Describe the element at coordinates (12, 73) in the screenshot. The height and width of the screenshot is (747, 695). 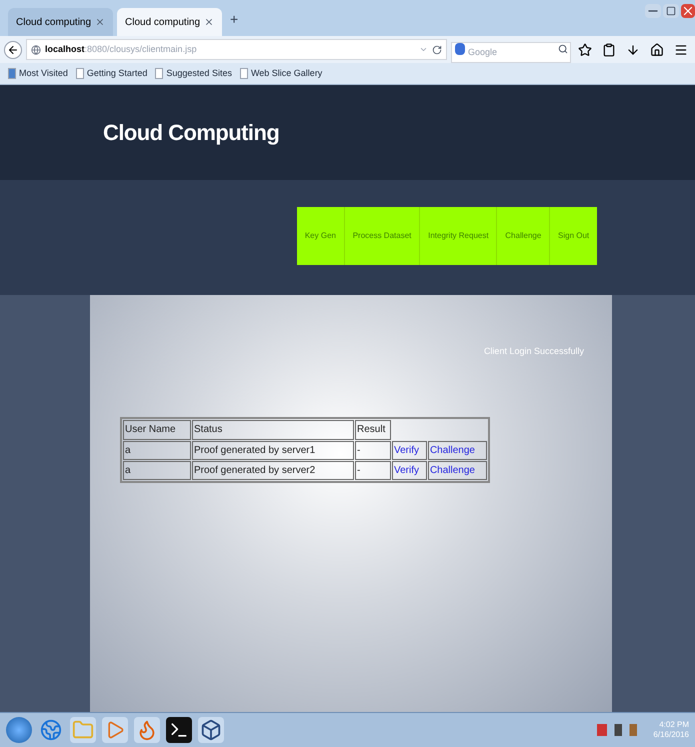
I see `bookmark-icon` at that location.